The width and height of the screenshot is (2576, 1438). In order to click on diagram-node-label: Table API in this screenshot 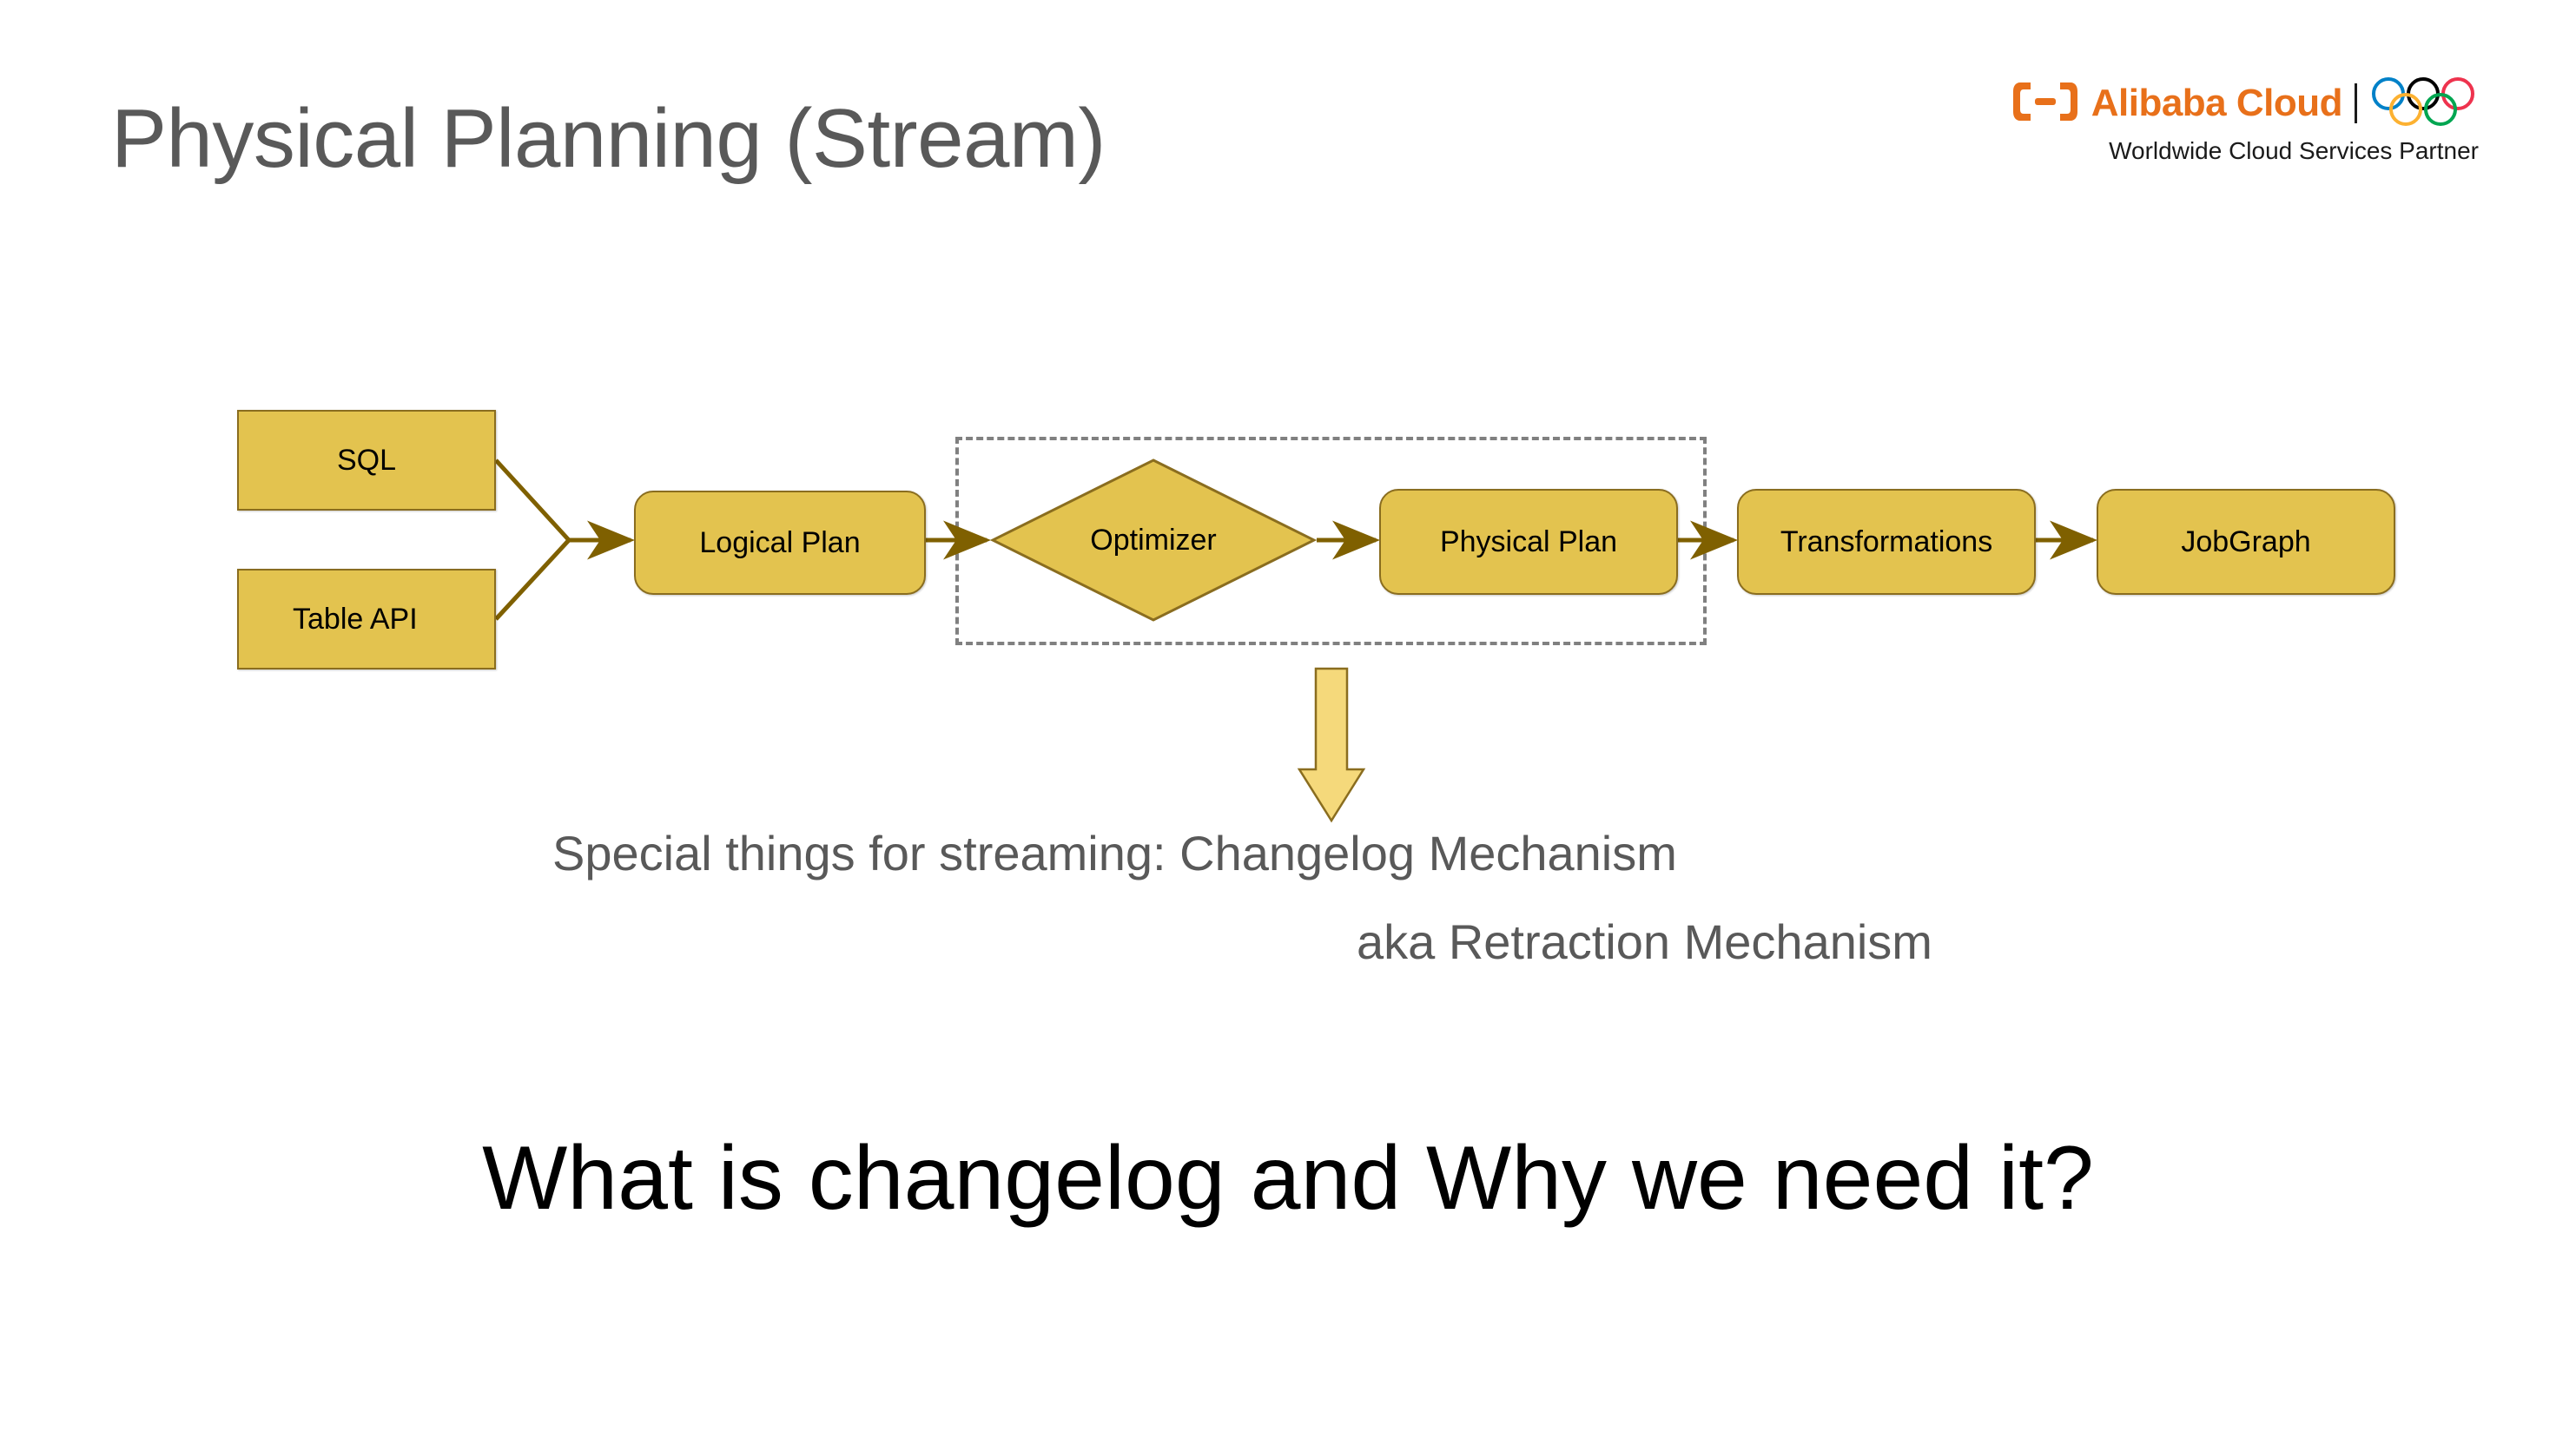, I will do `click(355, 619)`.